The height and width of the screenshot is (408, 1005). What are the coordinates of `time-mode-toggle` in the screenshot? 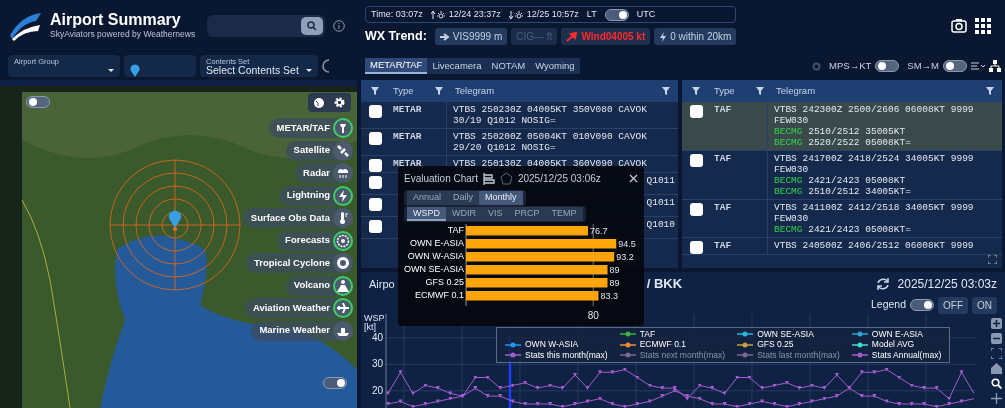 It's located at (616, 14).